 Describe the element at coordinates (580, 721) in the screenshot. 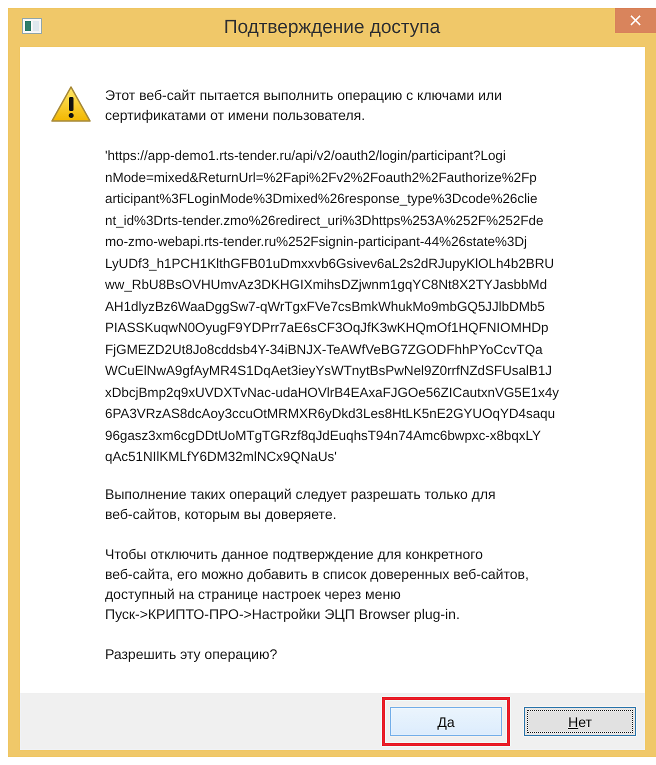

I see `dialog-button: Нет` at that location.